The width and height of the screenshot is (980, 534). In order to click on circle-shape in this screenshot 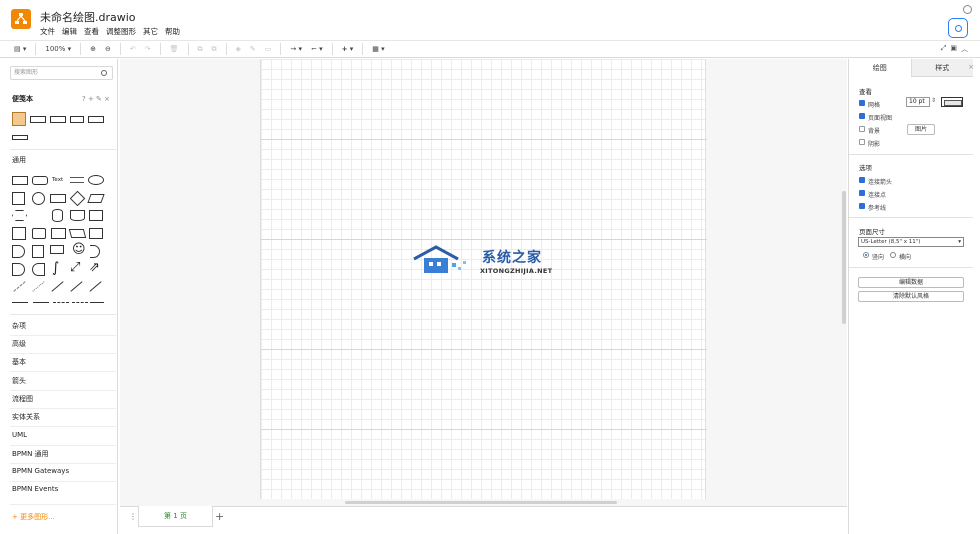, I will do `click(38, 198)`.